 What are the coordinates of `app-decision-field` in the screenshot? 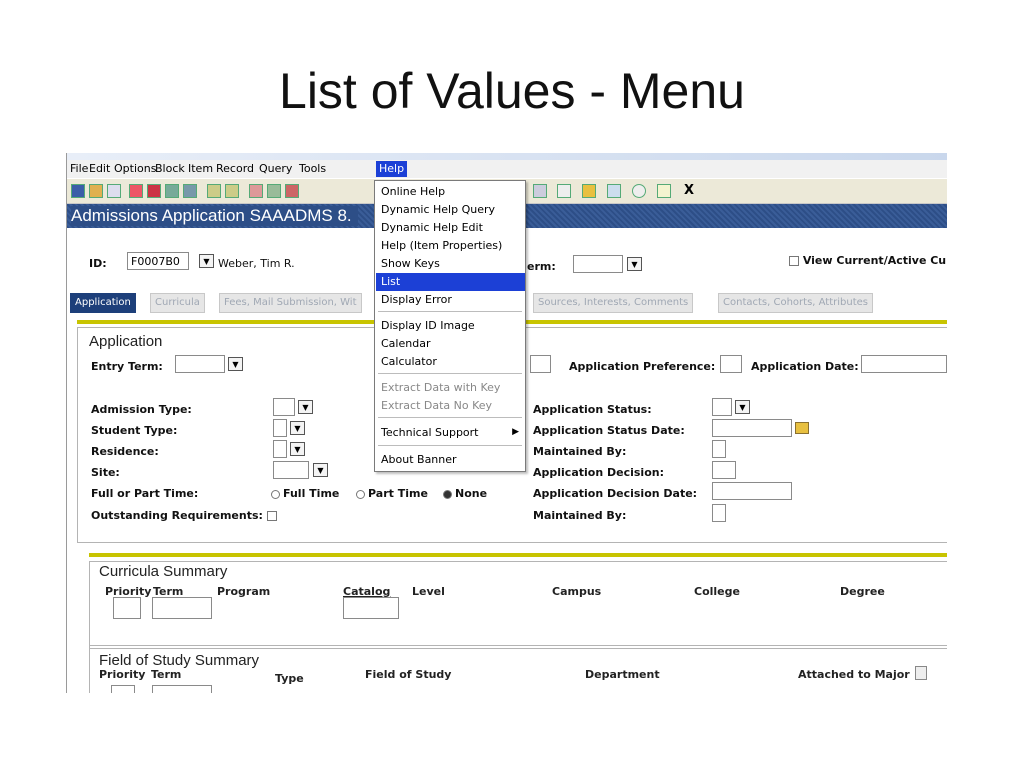 It's located at (724, 470).